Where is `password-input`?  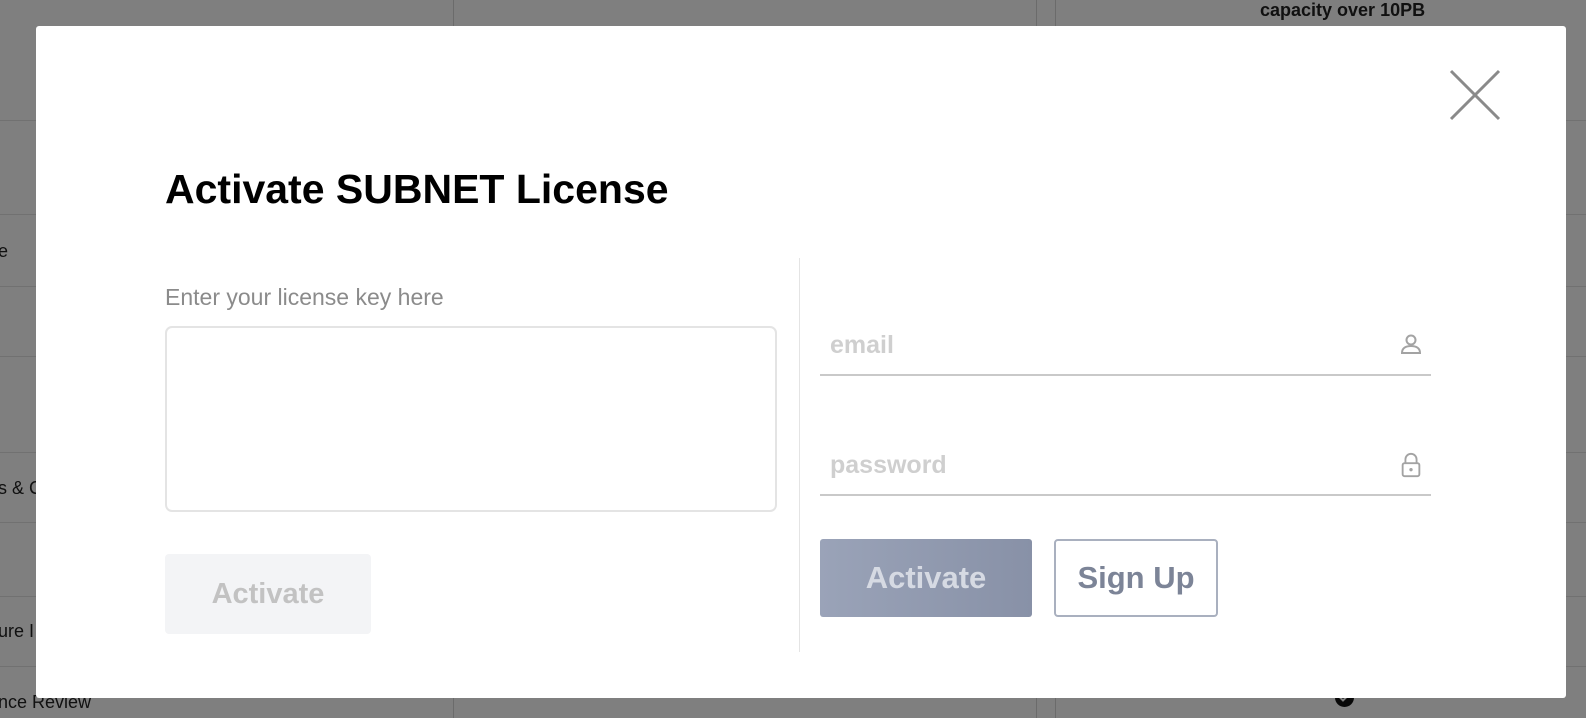 password-input is located at coordinates (1110, 465).